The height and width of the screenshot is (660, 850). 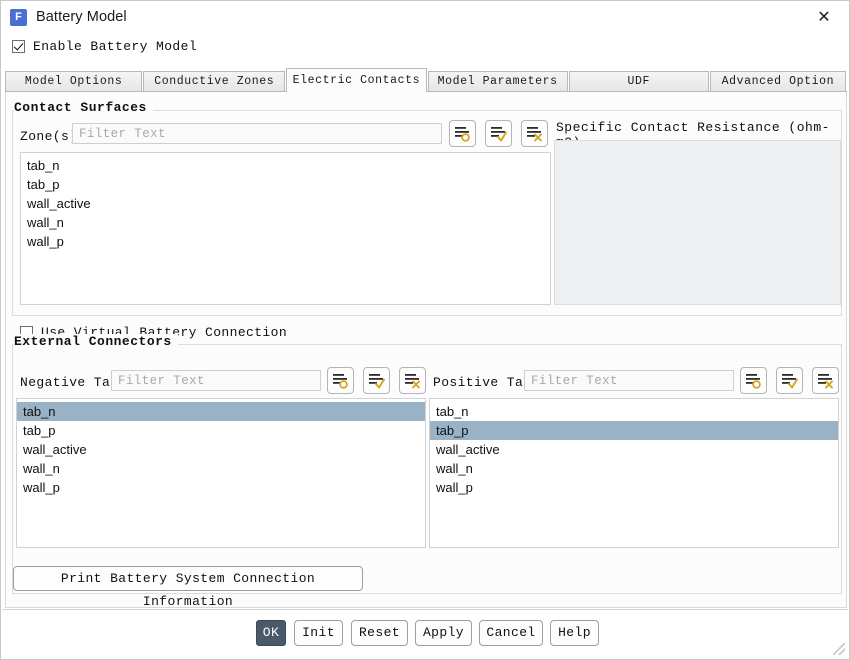 I want to click on negative-tab-listbox: tab_n tab_p wall_active wall_n wall_p, so click(x=221, y=473).